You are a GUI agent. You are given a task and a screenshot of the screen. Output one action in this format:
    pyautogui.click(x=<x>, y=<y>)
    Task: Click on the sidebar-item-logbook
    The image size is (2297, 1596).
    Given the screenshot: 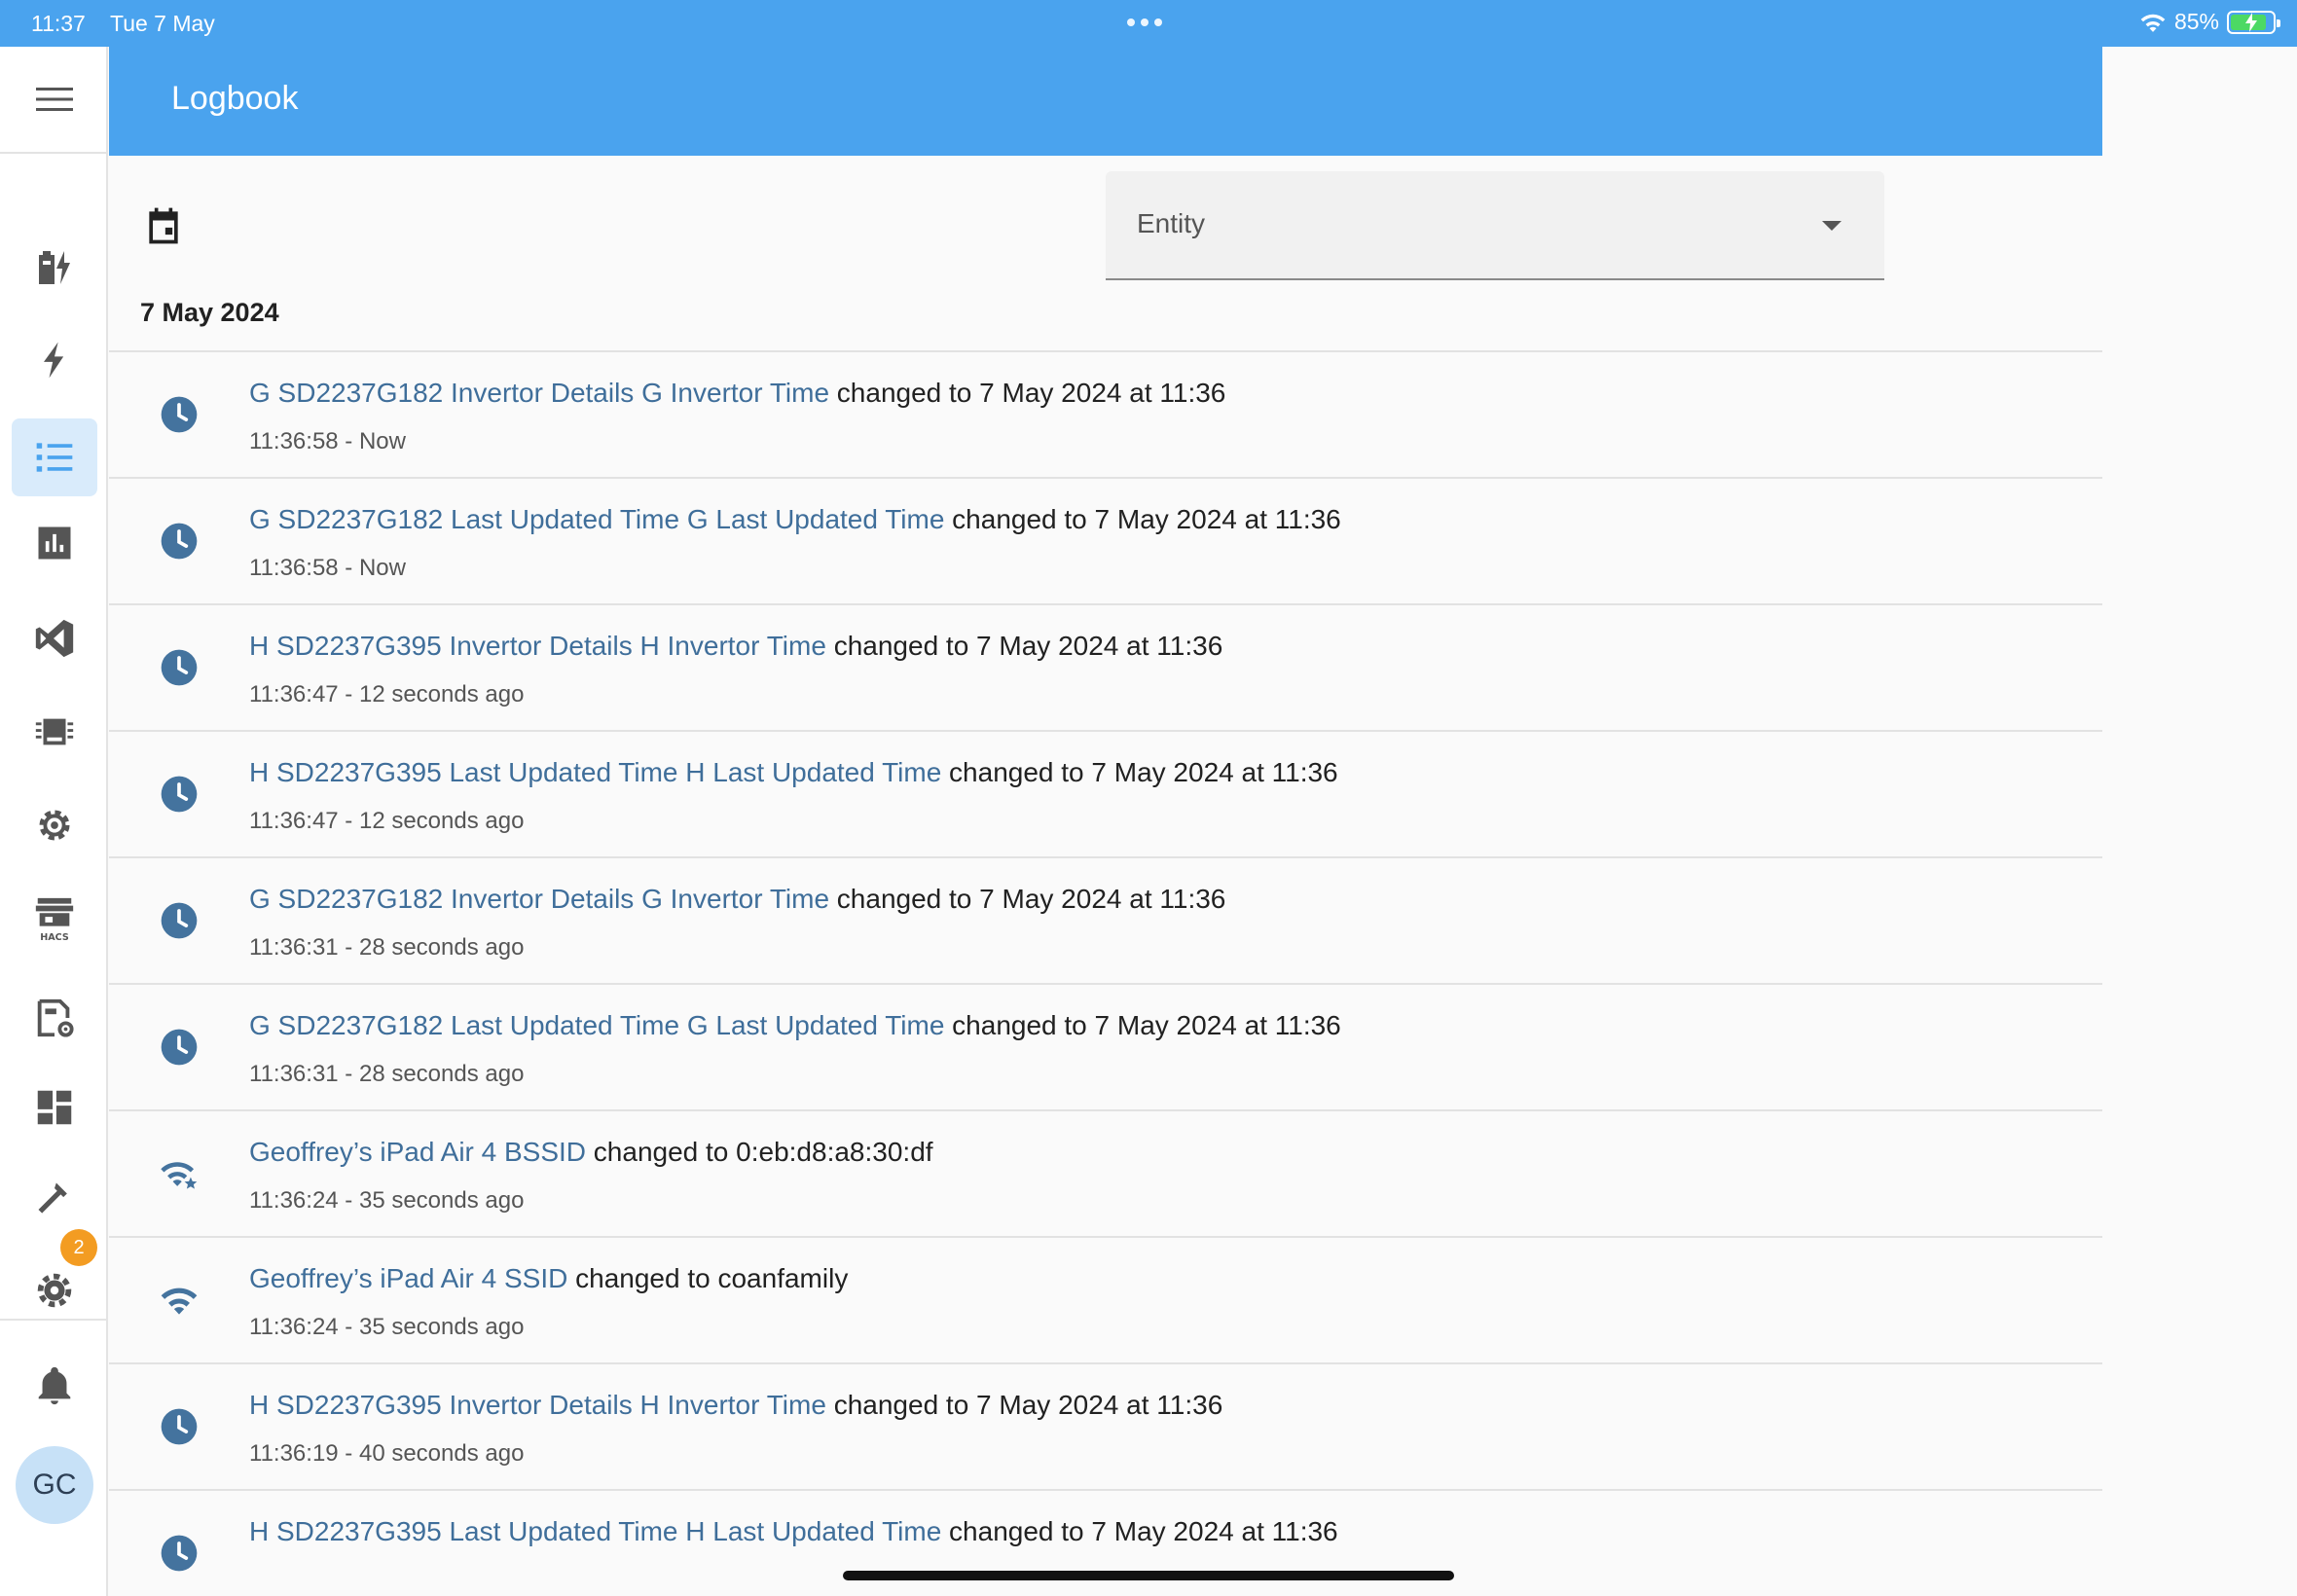 What is the action you would take?
    pyautogui.click(x=55, y=457)
    